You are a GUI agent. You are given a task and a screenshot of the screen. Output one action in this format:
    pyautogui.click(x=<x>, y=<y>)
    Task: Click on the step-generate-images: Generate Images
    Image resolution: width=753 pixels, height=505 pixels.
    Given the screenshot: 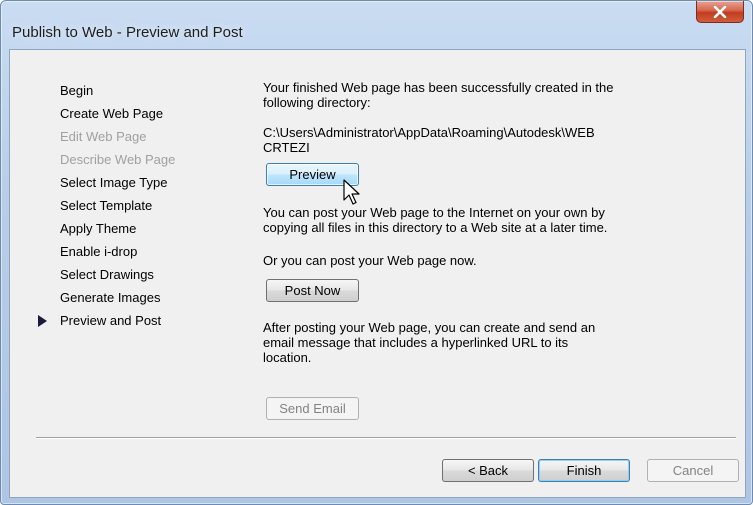 What is the action you would take?
    pyautogui.click(x=110, y=297)
    